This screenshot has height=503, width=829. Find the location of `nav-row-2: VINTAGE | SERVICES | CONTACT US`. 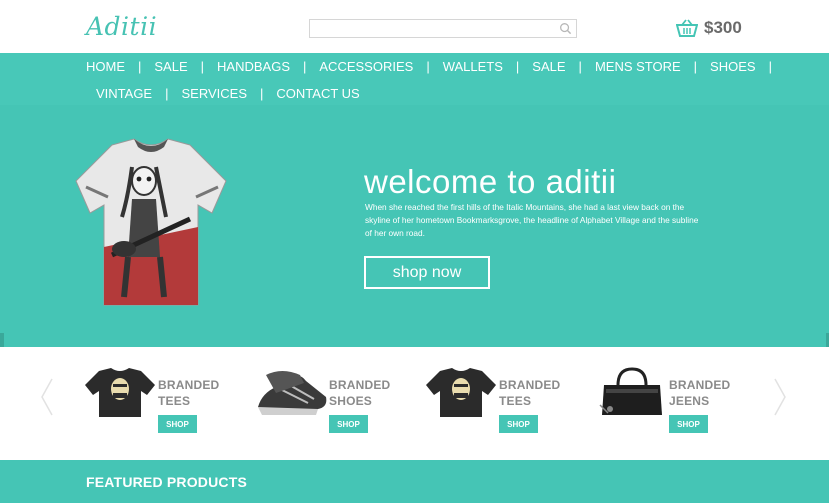

nav-row-2: VINTAGE | SERVICES | CONTACT US is located at coordinates (228, 93).